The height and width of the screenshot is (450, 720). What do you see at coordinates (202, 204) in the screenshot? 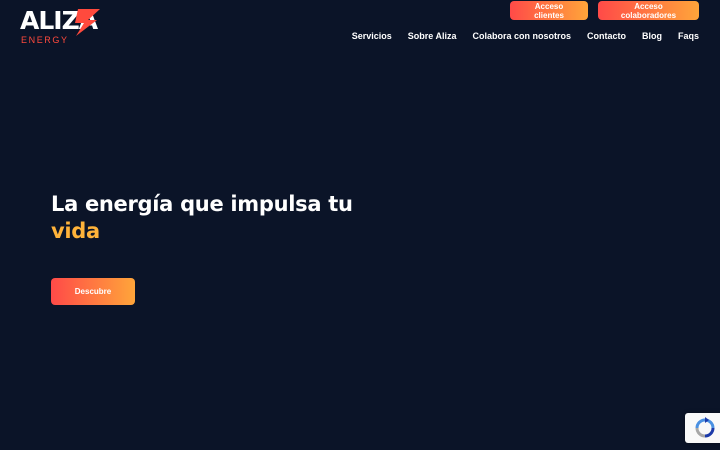
I see `hero-title-line: La energía que impulsa tu` at bounding box center [202, 204].